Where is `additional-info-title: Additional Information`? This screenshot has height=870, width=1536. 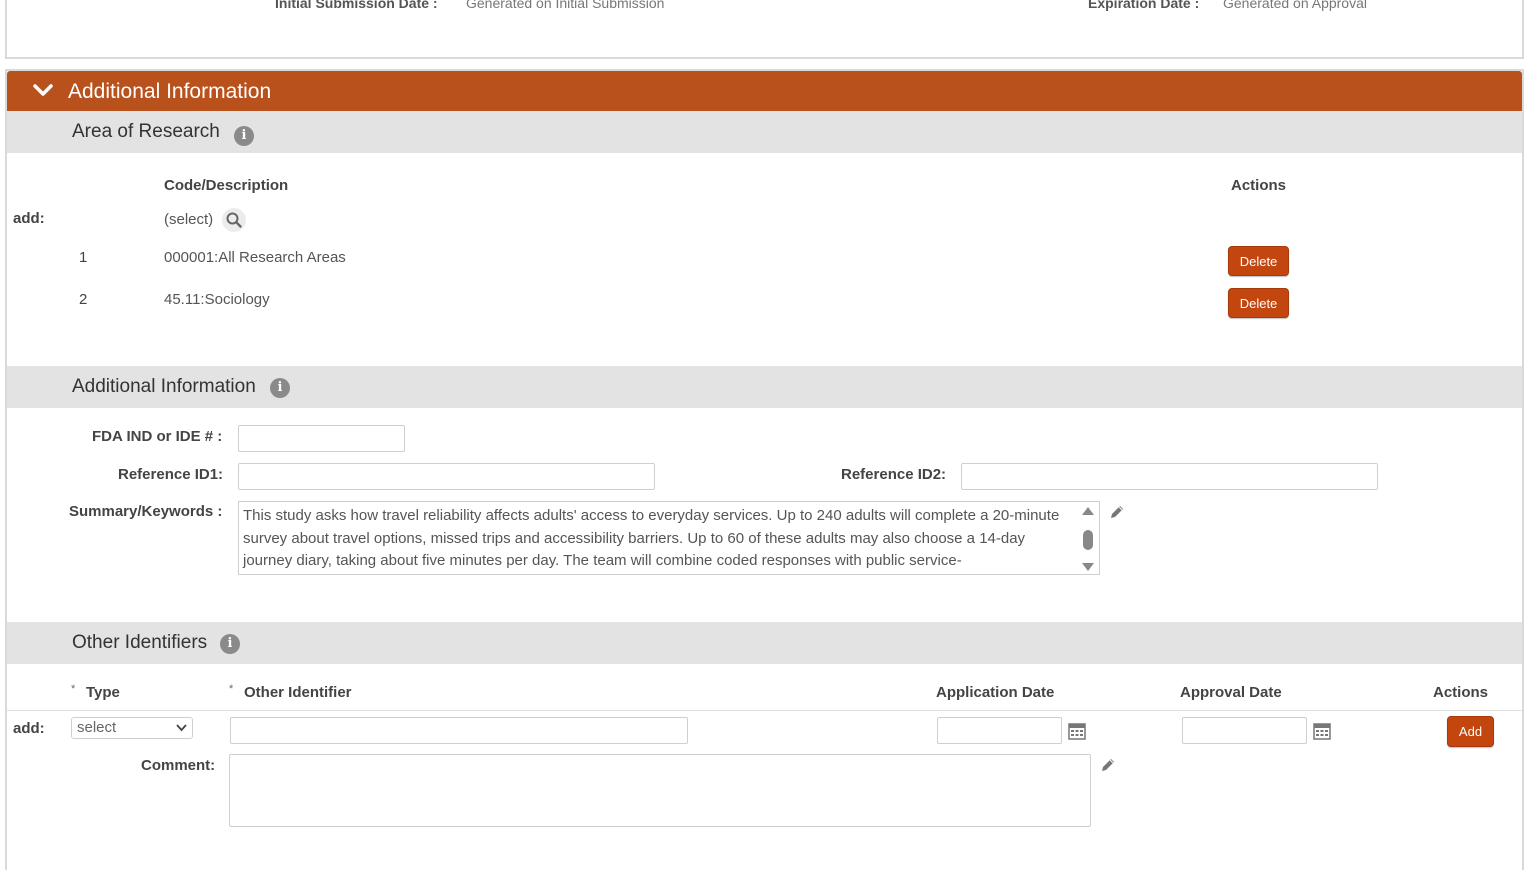
additional-info-title: Additional Information is located at coordinates (164, 386).